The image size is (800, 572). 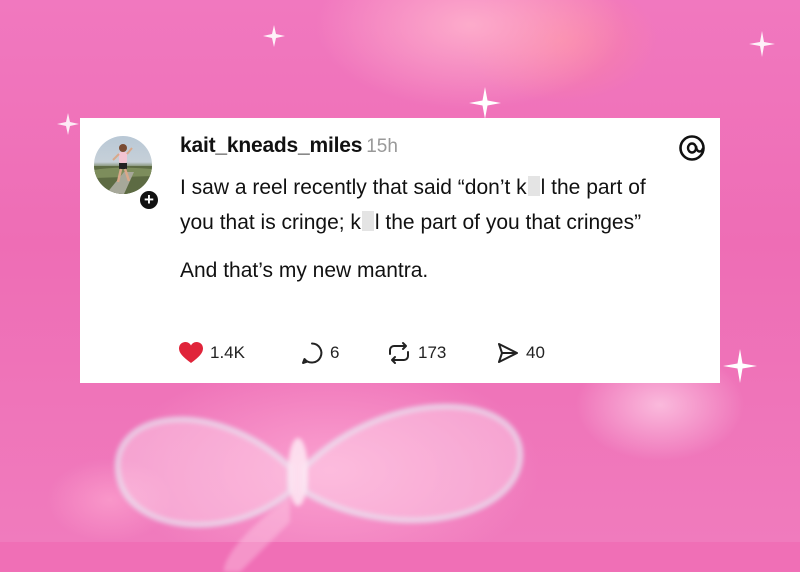 What do you see at coordinates (191, 352) in the screenshot?
I see `heart-icon` at bounding box center [191, 352].